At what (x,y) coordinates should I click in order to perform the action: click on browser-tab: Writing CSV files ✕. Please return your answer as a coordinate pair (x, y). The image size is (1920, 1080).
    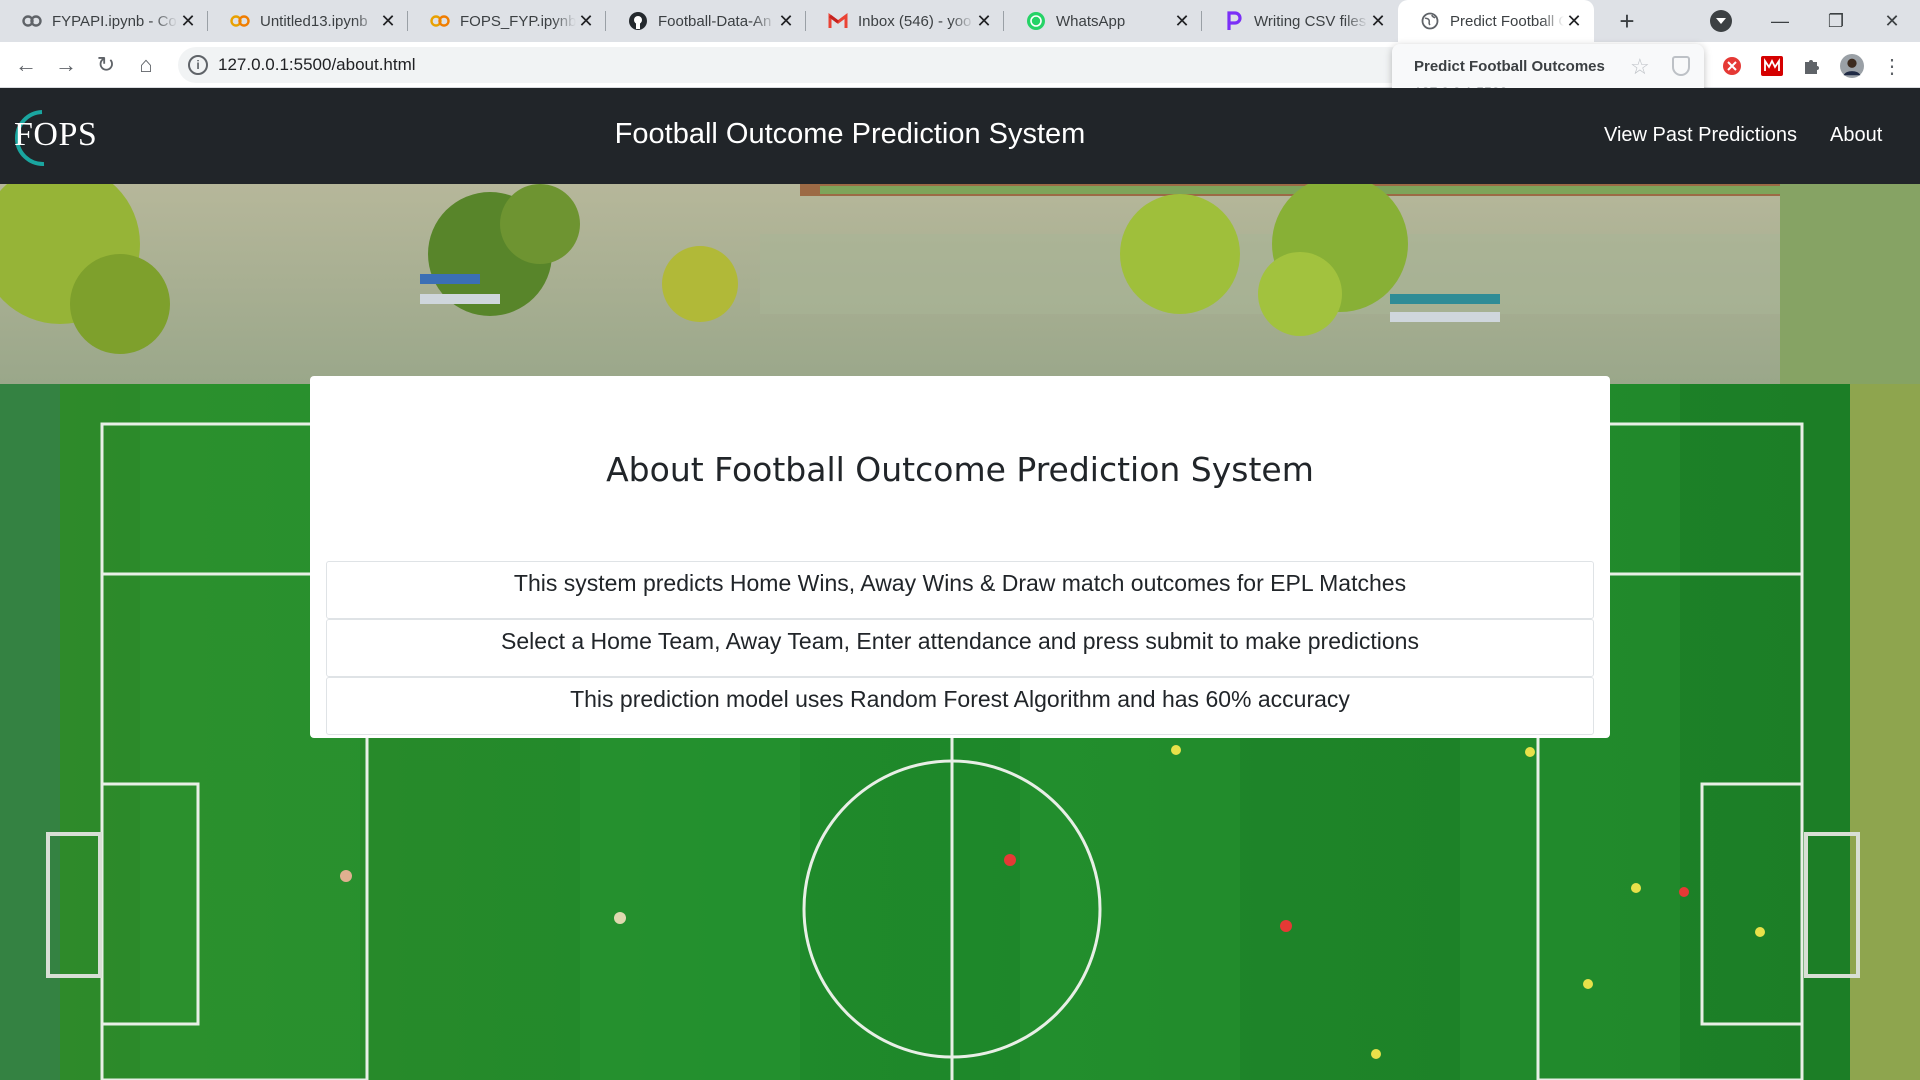
    Looking at the image, I should click on (1300, 21).